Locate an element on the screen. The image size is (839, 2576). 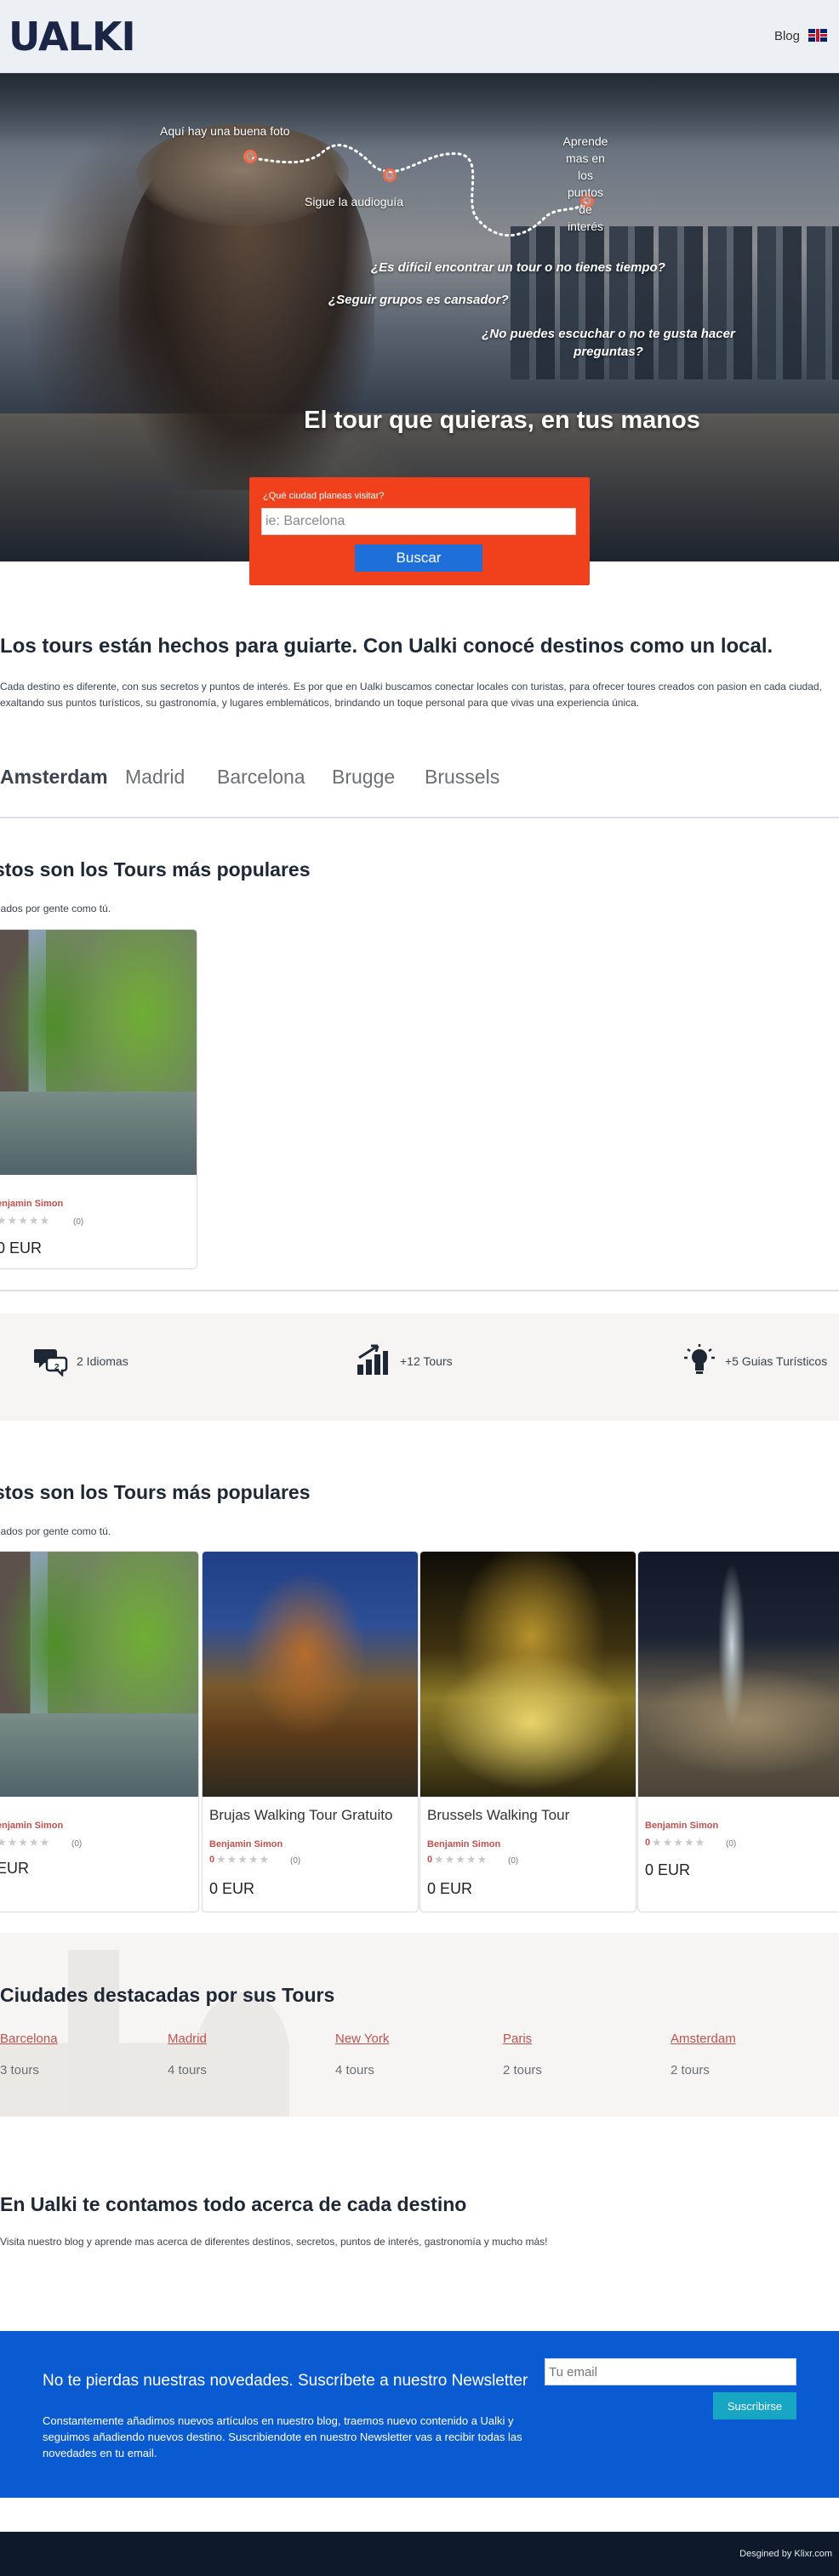
tour-card: enjamin Simon ★★★★★ (0) 0 EUR is located at coordinates (98, 1099).